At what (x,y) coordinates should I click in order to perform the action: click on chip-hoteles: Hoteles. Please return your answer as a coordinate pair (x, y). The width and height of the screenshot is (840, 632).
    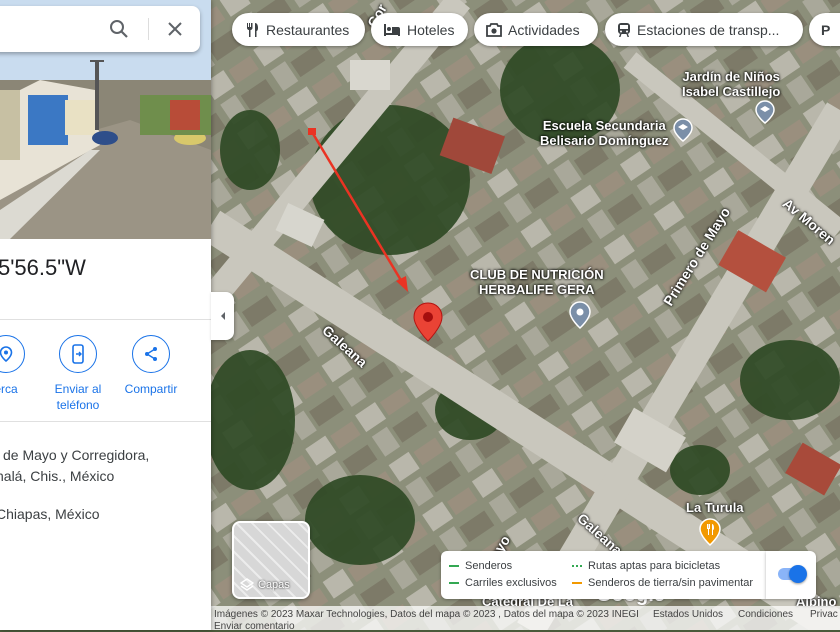
    Looking at the image, I should click on (419, 29).